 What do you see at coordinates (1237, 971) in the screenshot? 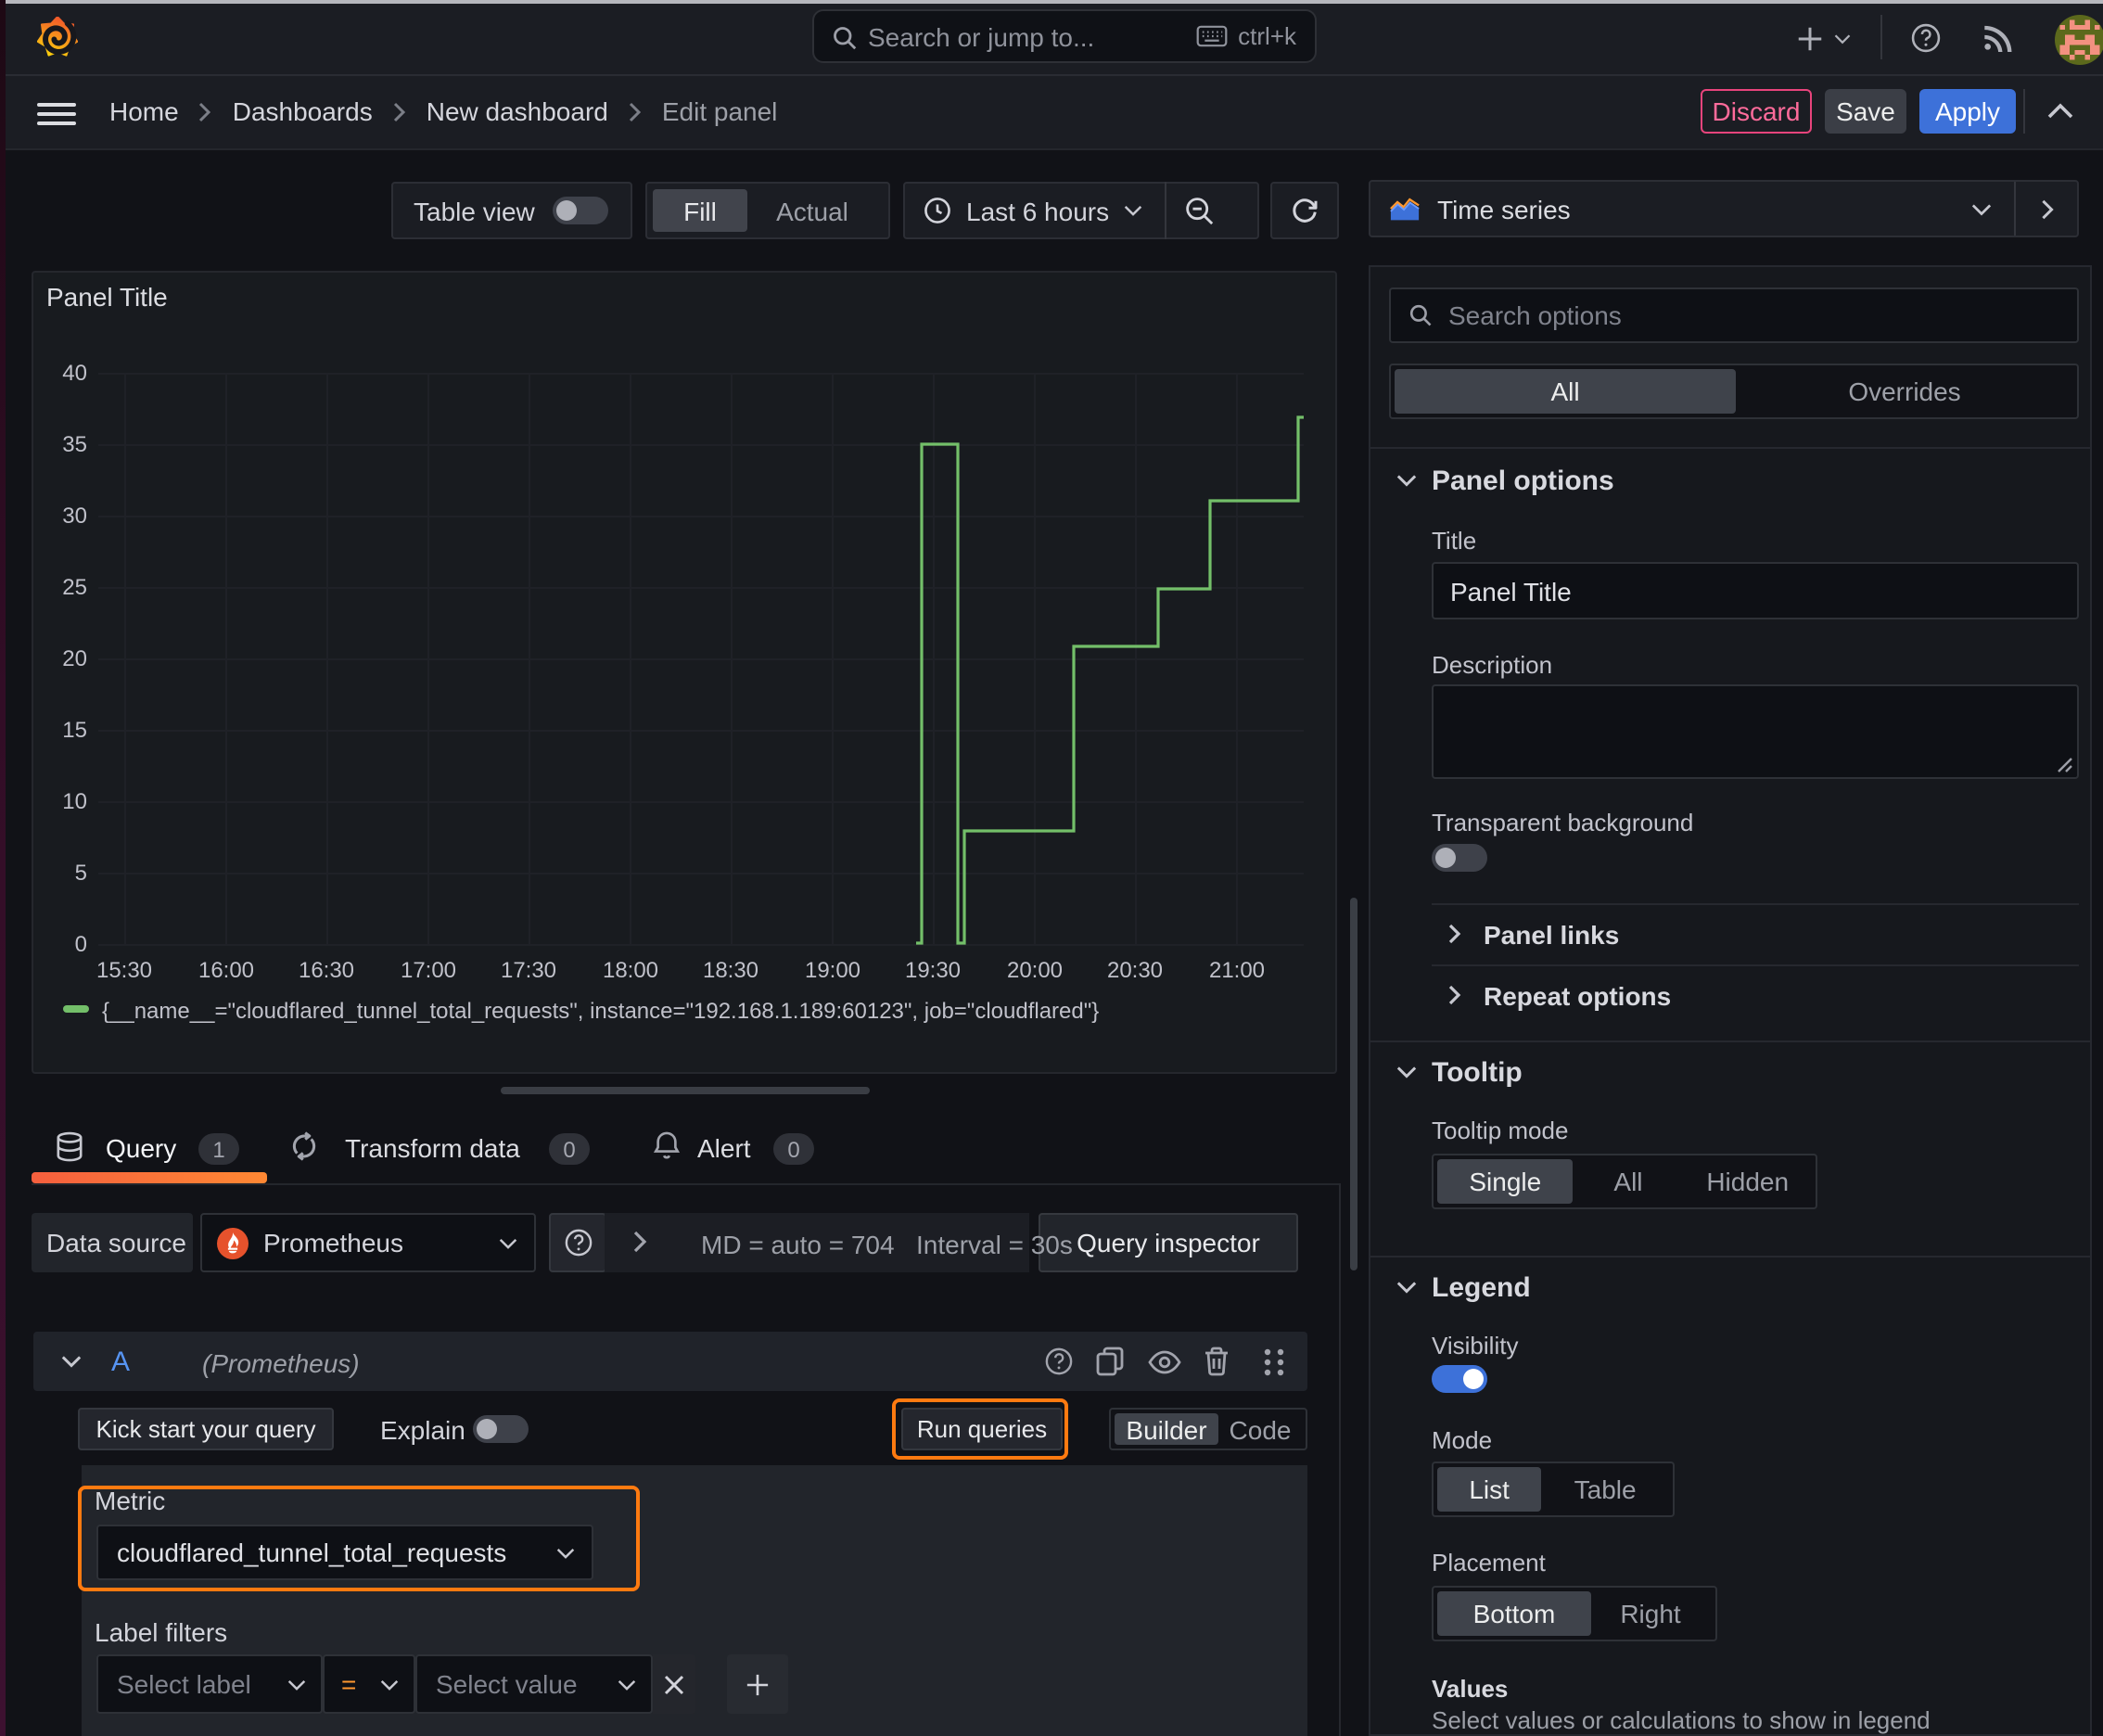
I see `svg-text: 21:00` at bounding box center [1237, 971].